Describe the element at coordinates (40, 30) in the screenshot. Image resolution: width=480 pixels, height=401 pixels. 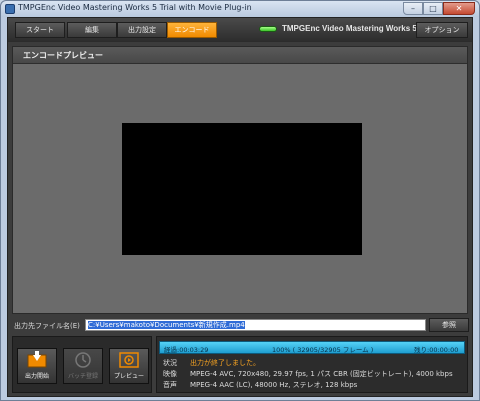
I see `tab-start: スタート` at that location.